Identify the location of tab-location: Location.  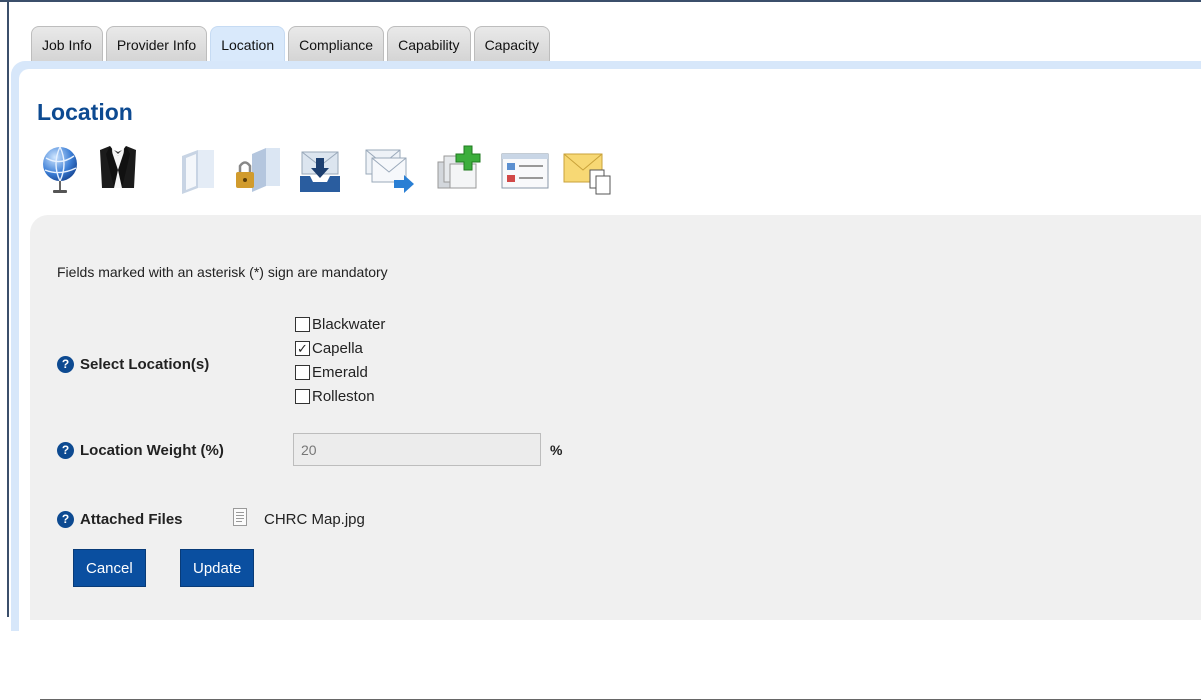
(248, 44).